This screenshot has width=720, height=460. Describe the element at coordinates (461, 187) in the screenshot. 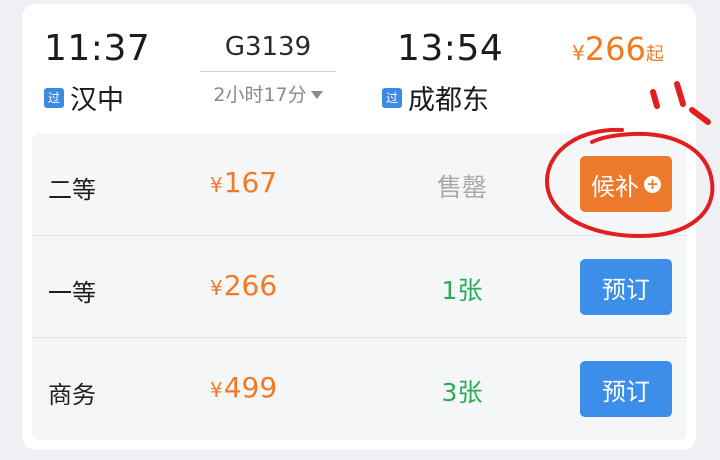

I see `seat-availability: 售罄` at that location.